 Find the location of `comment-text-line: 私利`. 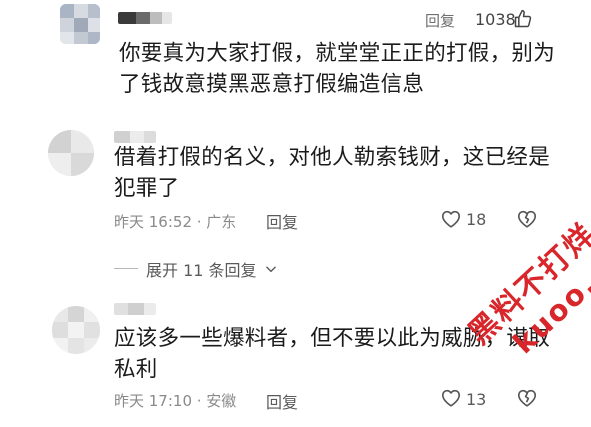

comment-text-line: 私利 is located at coordinates (136, 369).